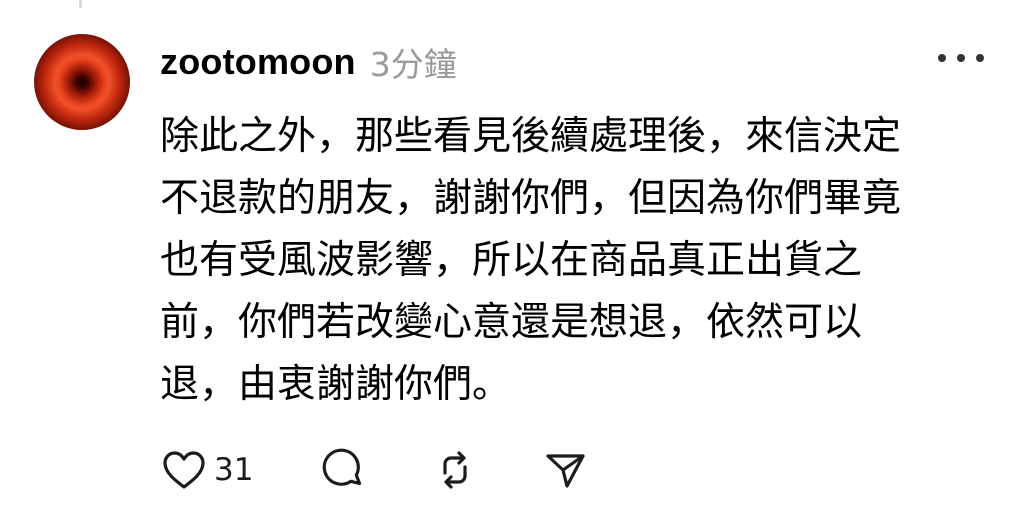  I want to click on repost-button, so click(455, 470).